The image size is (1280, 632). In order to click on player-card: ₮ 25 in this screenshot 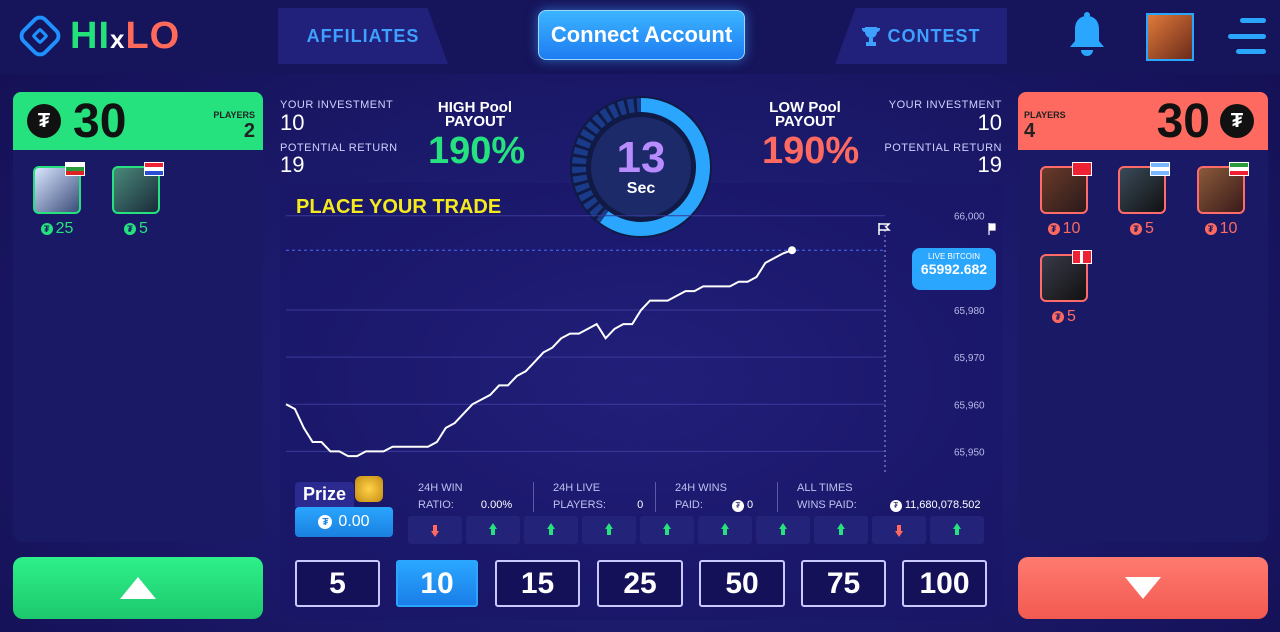, I will do `click(58, 200)`.